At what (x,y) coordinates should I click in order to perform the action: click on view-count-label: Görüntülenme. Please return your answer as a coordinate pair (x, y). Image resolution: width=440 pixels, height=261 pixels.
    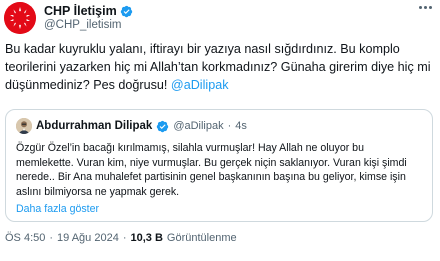
    Looking at the image, I should click on (201, 238).